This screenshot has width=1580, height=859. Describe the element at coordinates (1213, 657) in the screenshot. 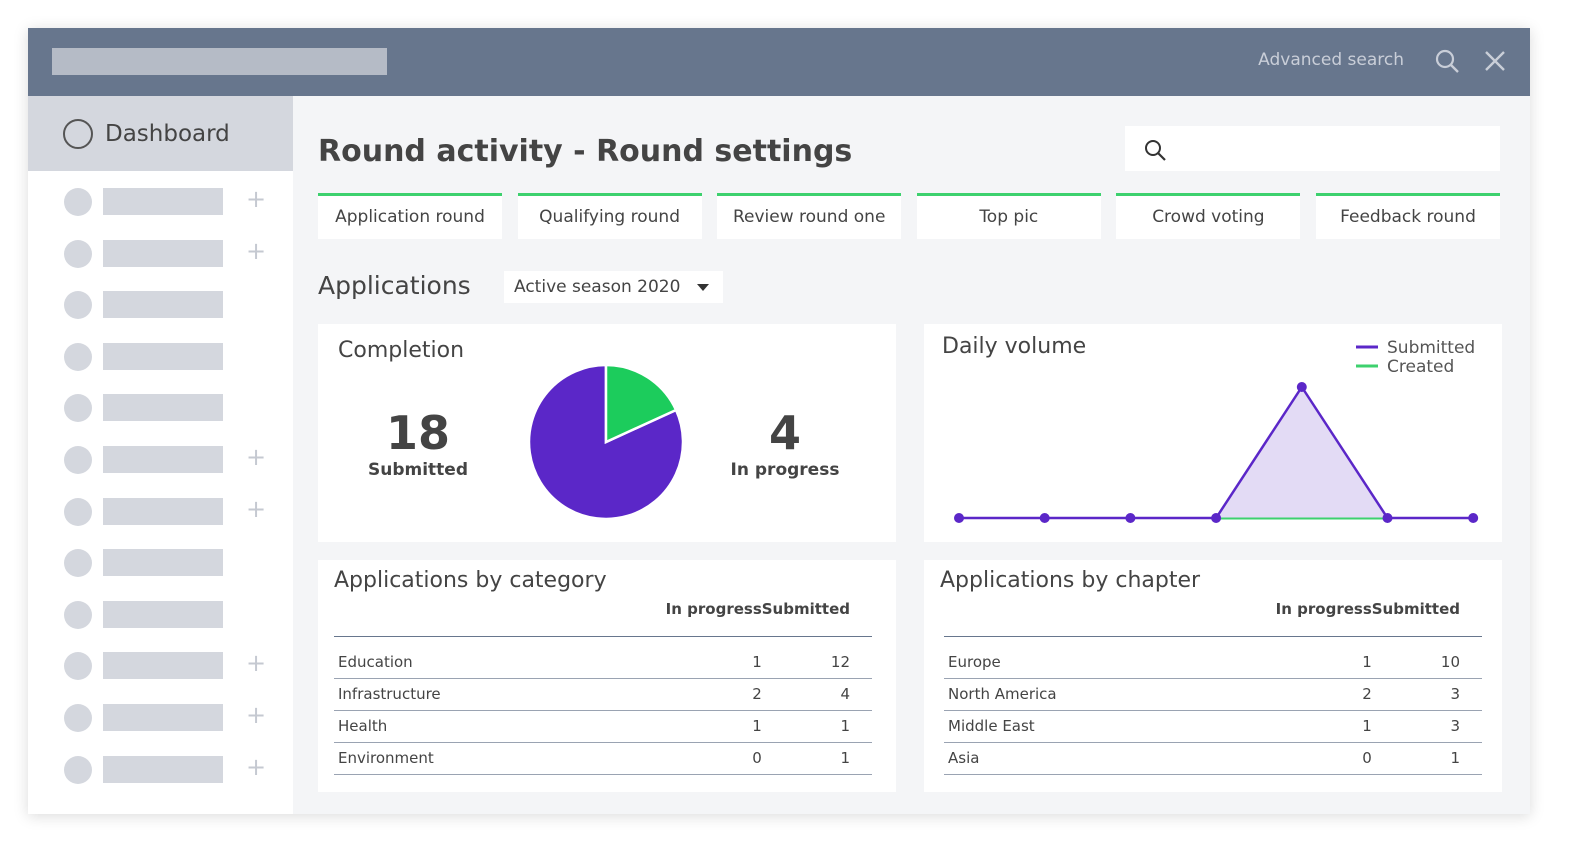

I see `table-row: Europe 1 10` at that location.